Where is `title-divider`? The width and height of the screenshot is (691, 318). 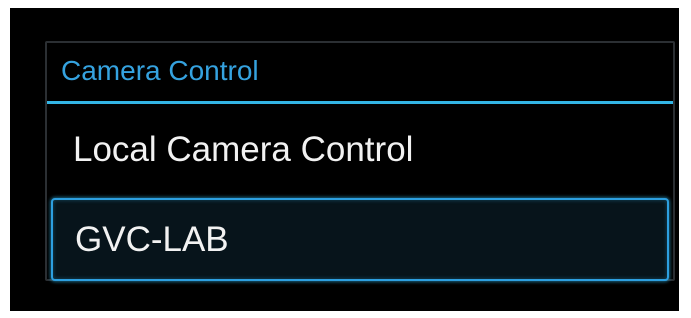 title-divider is located at coordinates (360, 102).